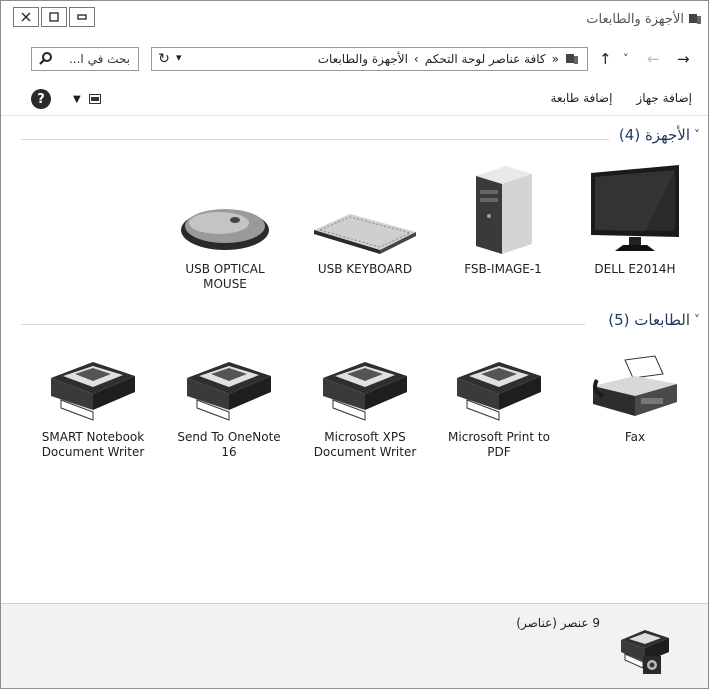 This screenshot has height=689, width=709. I want to click on printer-item: Microsoft XPS Document Writer, so click(365, 392).